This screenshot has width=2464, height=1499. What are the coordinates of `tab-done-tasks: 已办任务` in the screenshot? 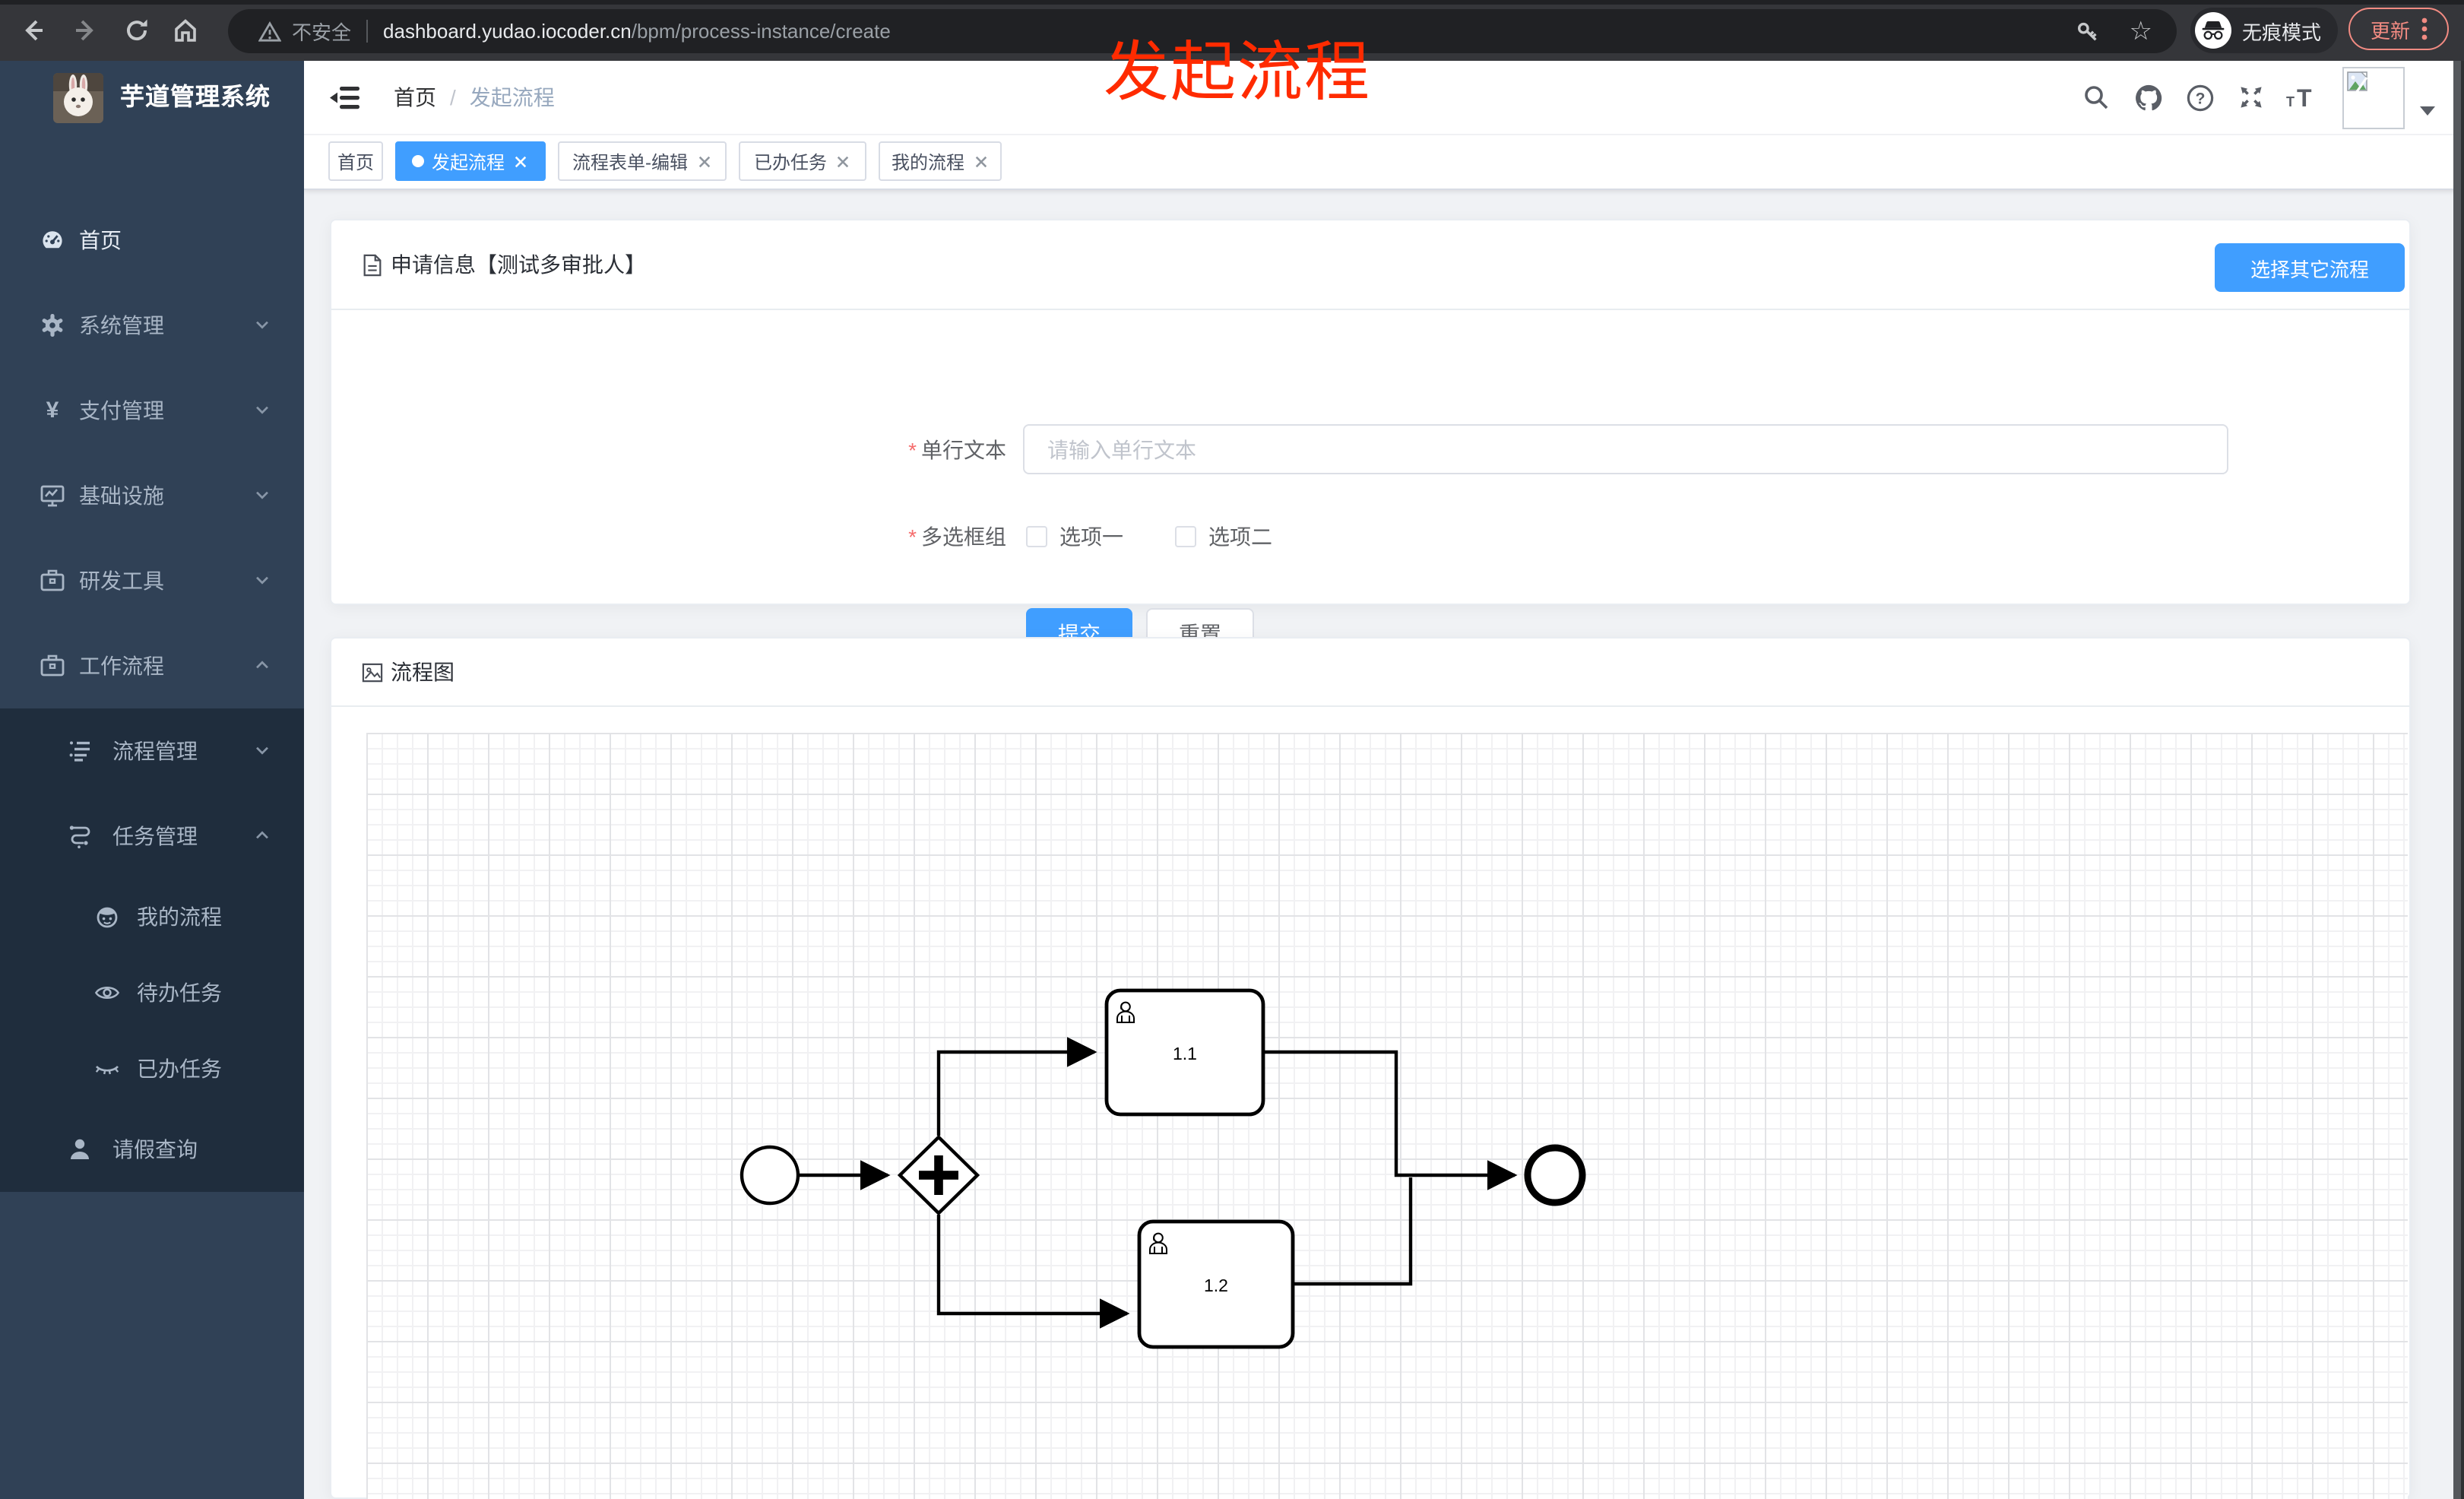 It's located at (802, 161).